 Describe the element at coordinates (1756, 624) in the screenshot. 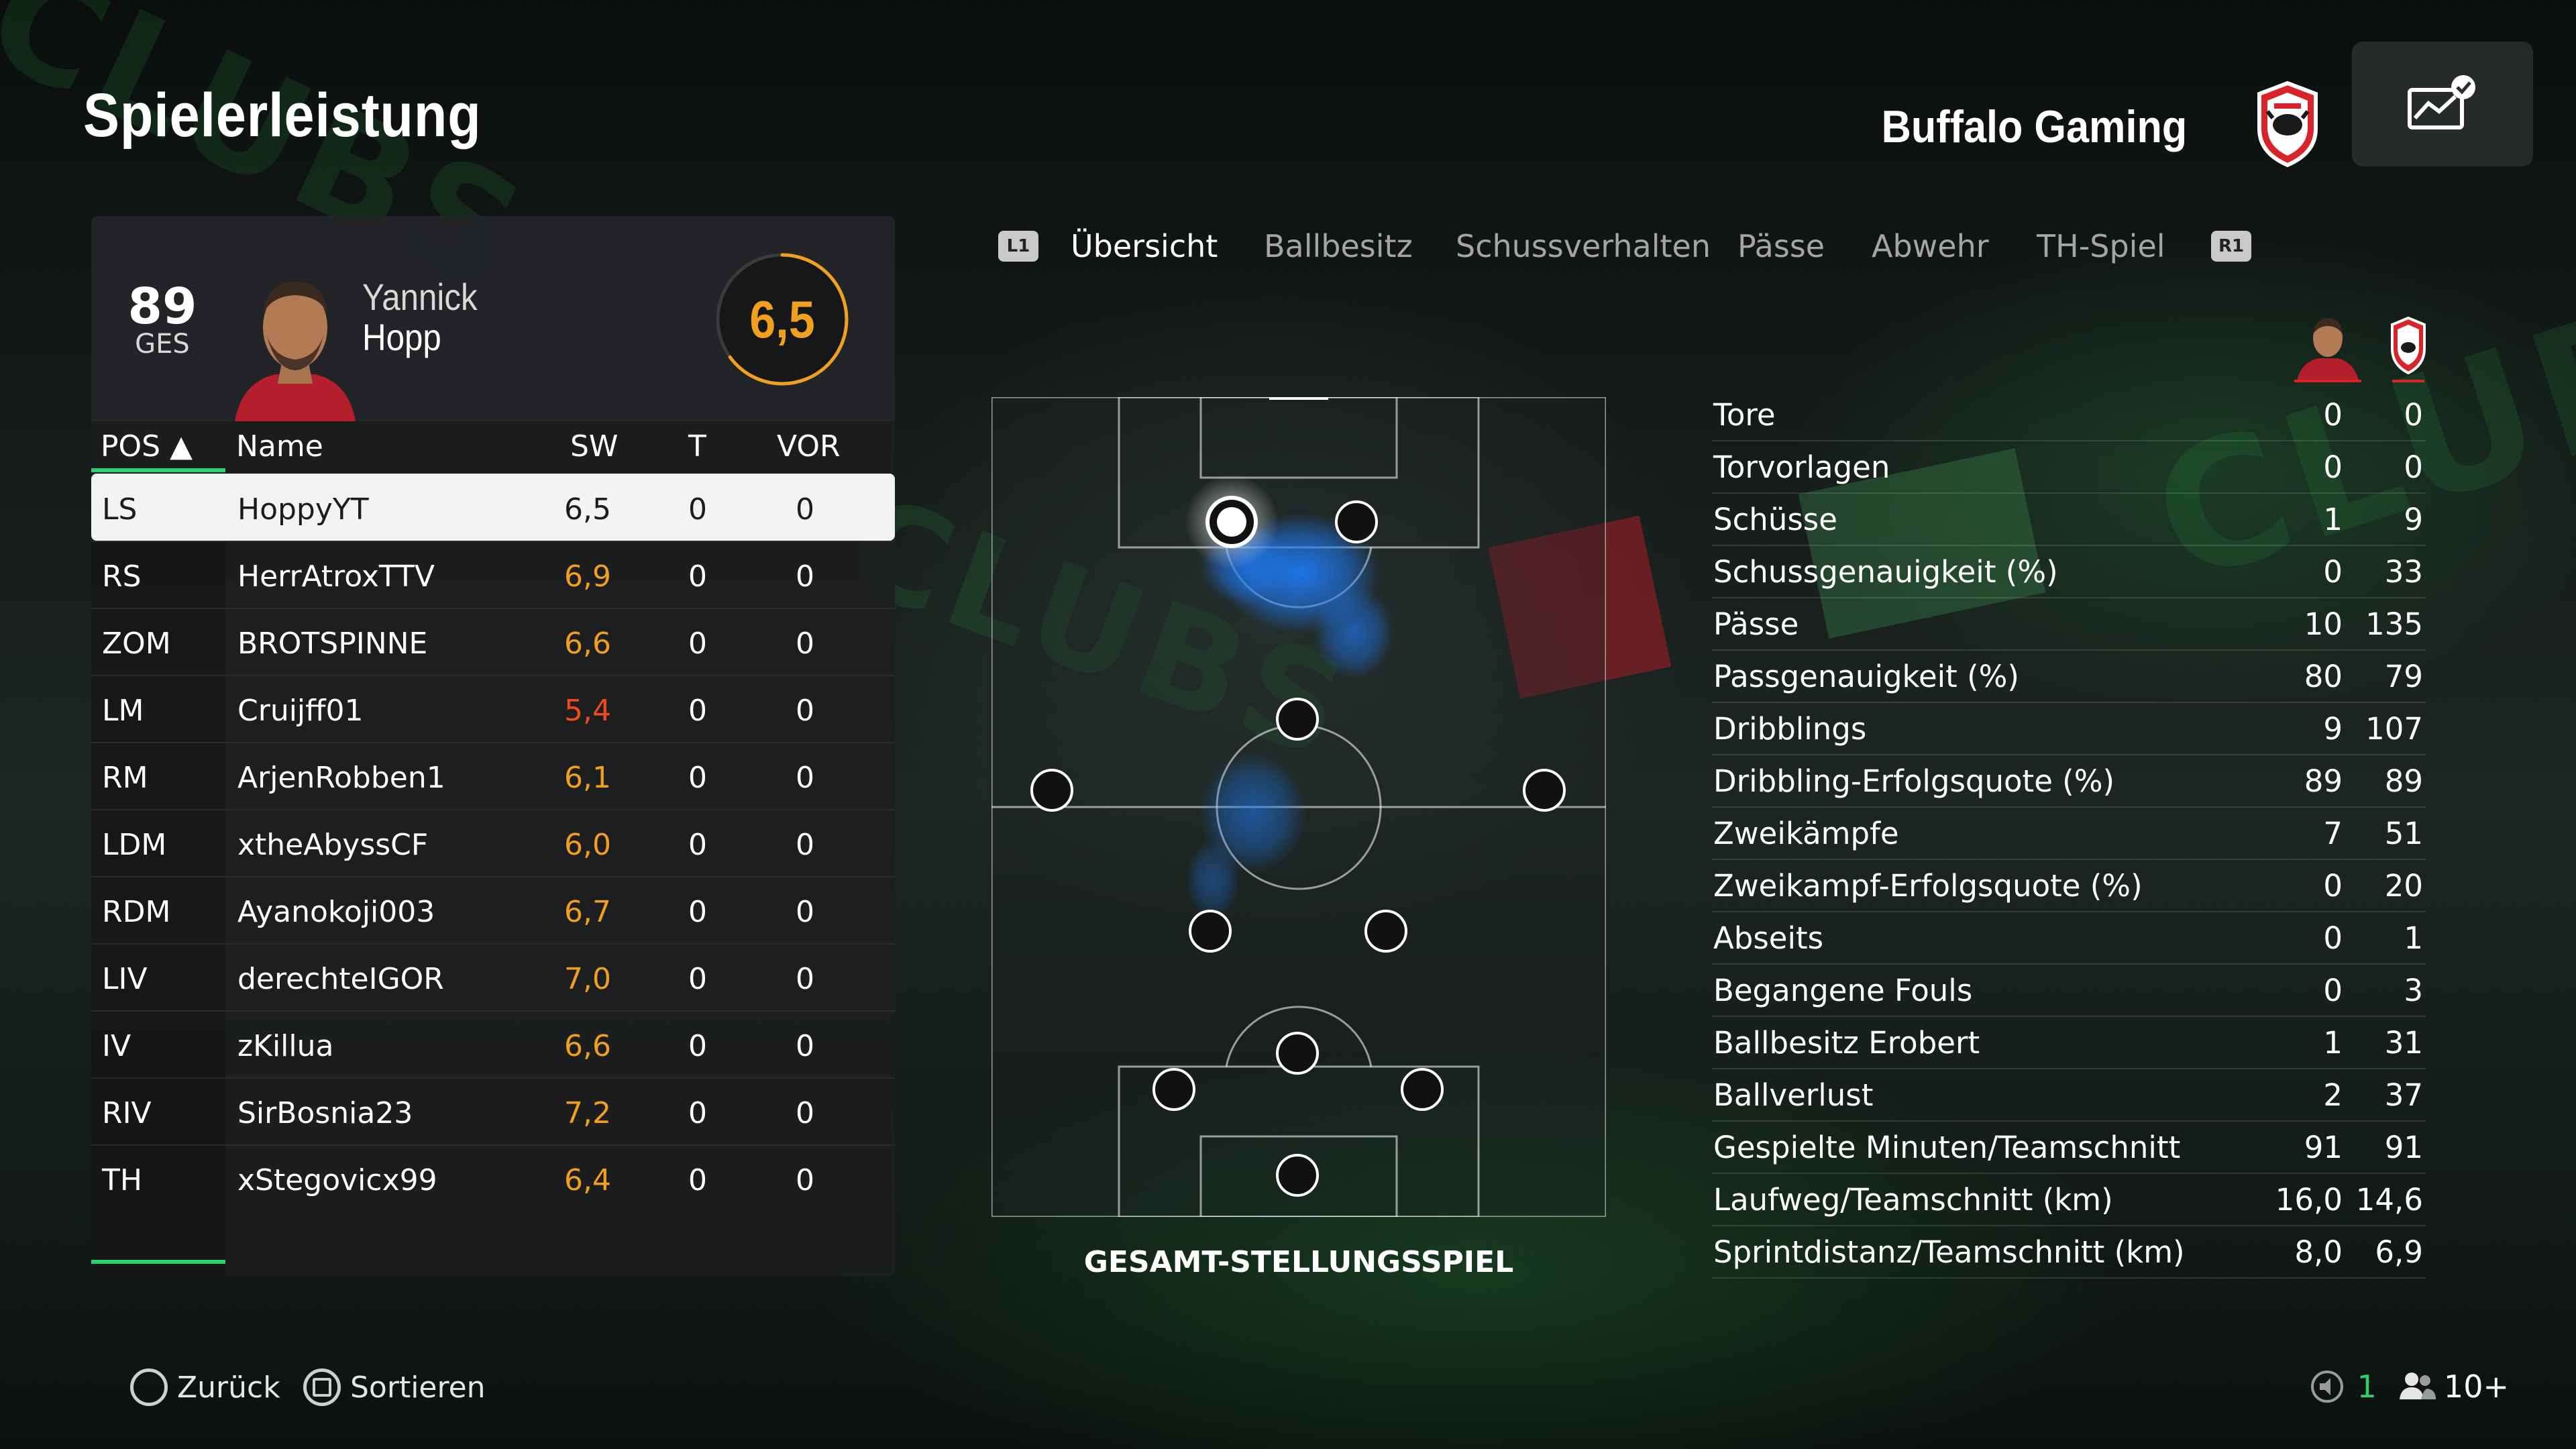

I see `stat-label: Pässe` at that location.